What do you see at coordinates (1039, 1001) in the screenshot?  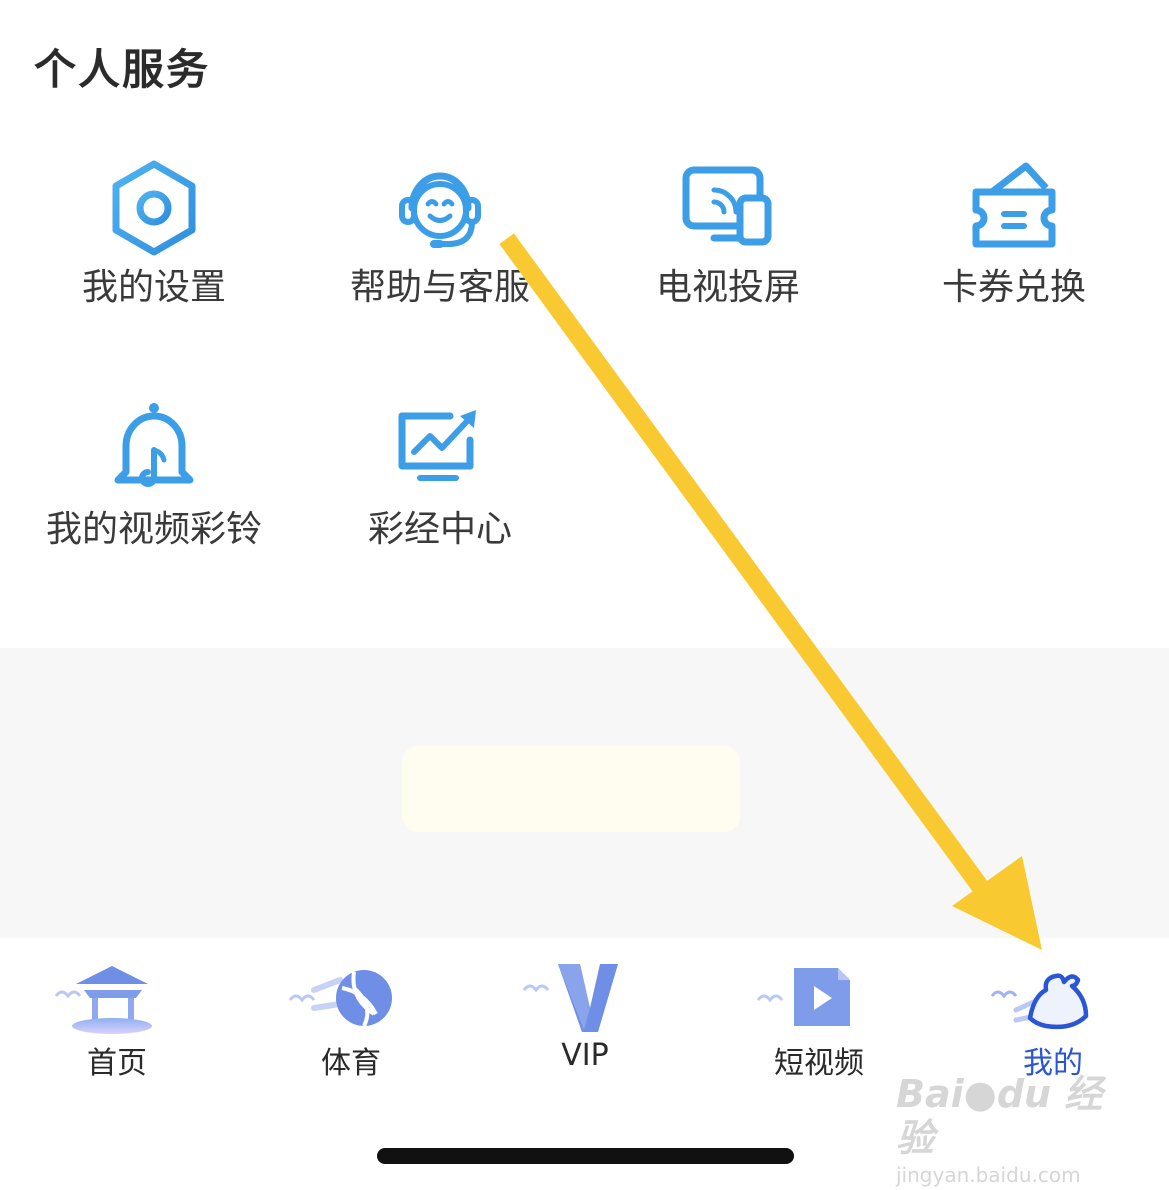 I see `mine-cloud-icon` at bounding box center [1039, 1001].